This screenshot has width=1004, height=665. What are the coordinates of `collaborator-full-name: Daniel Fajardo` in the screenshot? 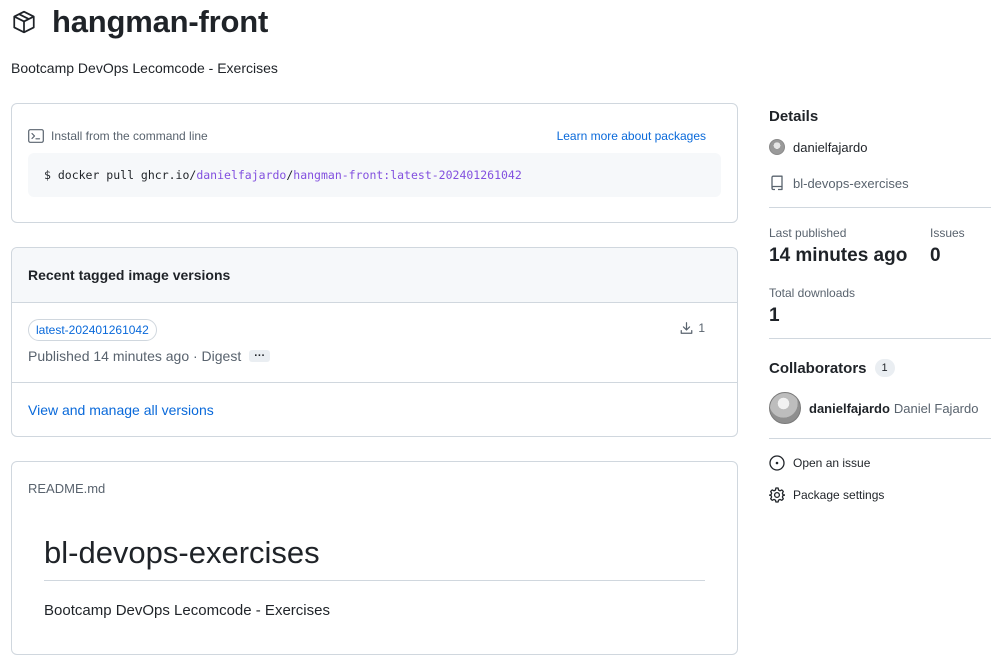 It's located at (936, 408).